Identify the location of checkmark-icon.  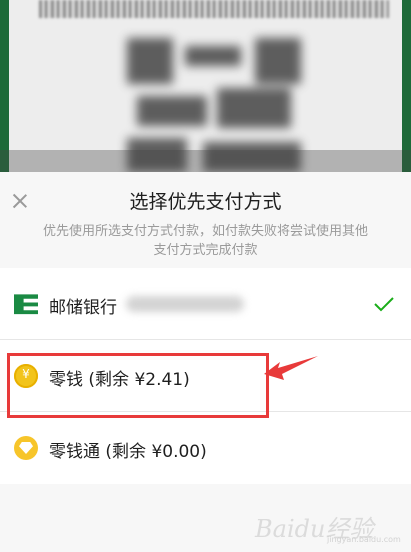
(384, 304).